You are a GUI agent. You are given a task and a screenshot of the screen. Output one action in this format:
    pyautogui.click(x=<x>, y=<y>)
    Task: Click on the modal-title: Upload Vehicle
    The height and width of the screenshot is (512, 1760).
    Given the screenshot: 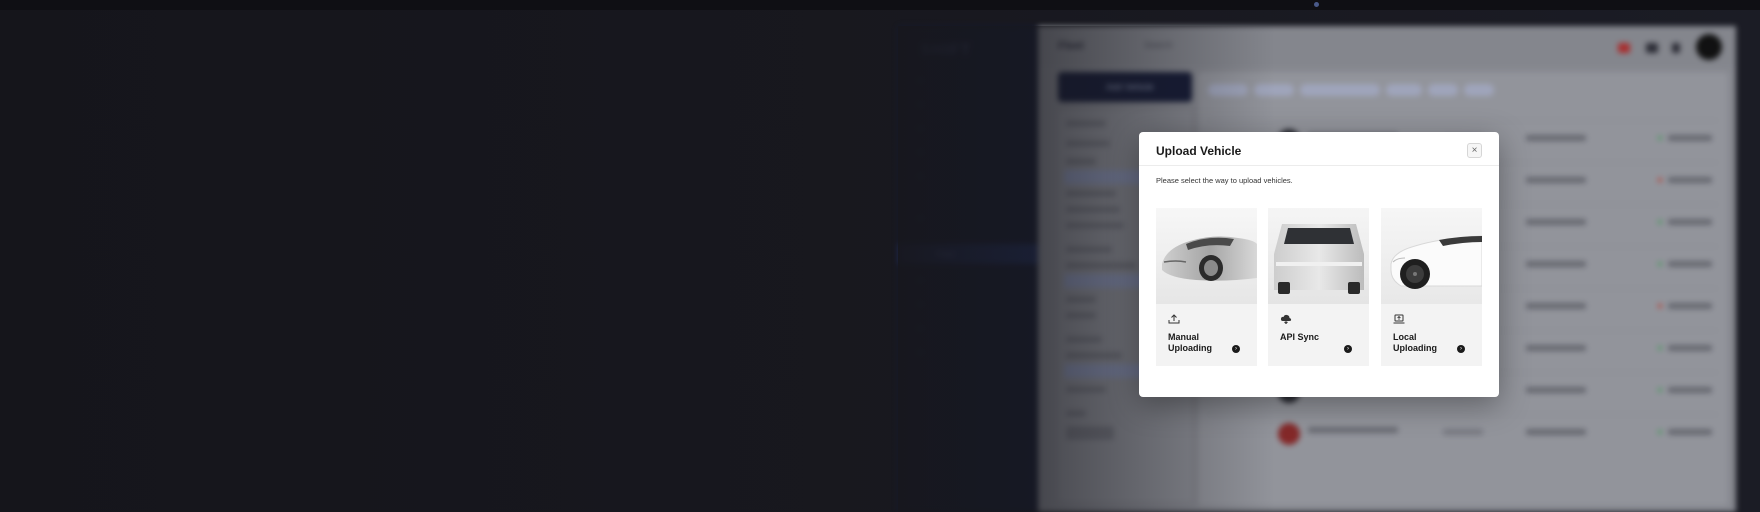 What is the action you would take?
    pyautogui.click(x=1199, y=151)
    